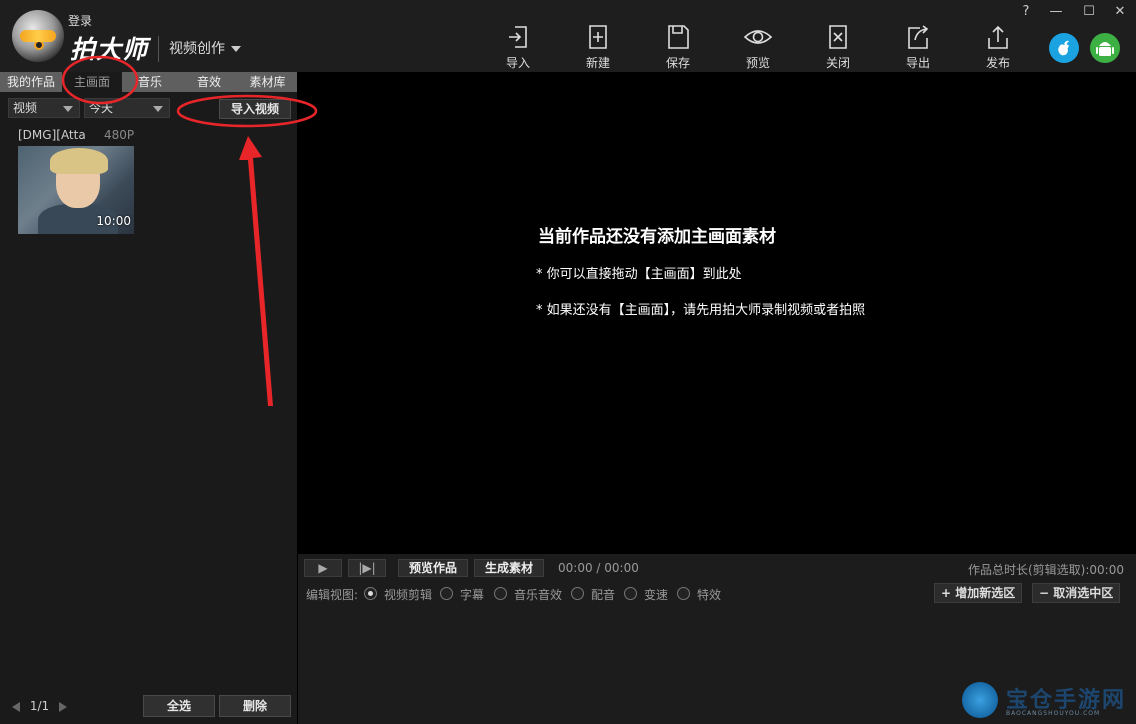 This screenshot has height=724, width=1136. What do you see at coordinates (1046, 570) in the screenshot?
I see `total-duration: 作品总时长(剪辑选取):00:00` at bounding box center [1046, 570].